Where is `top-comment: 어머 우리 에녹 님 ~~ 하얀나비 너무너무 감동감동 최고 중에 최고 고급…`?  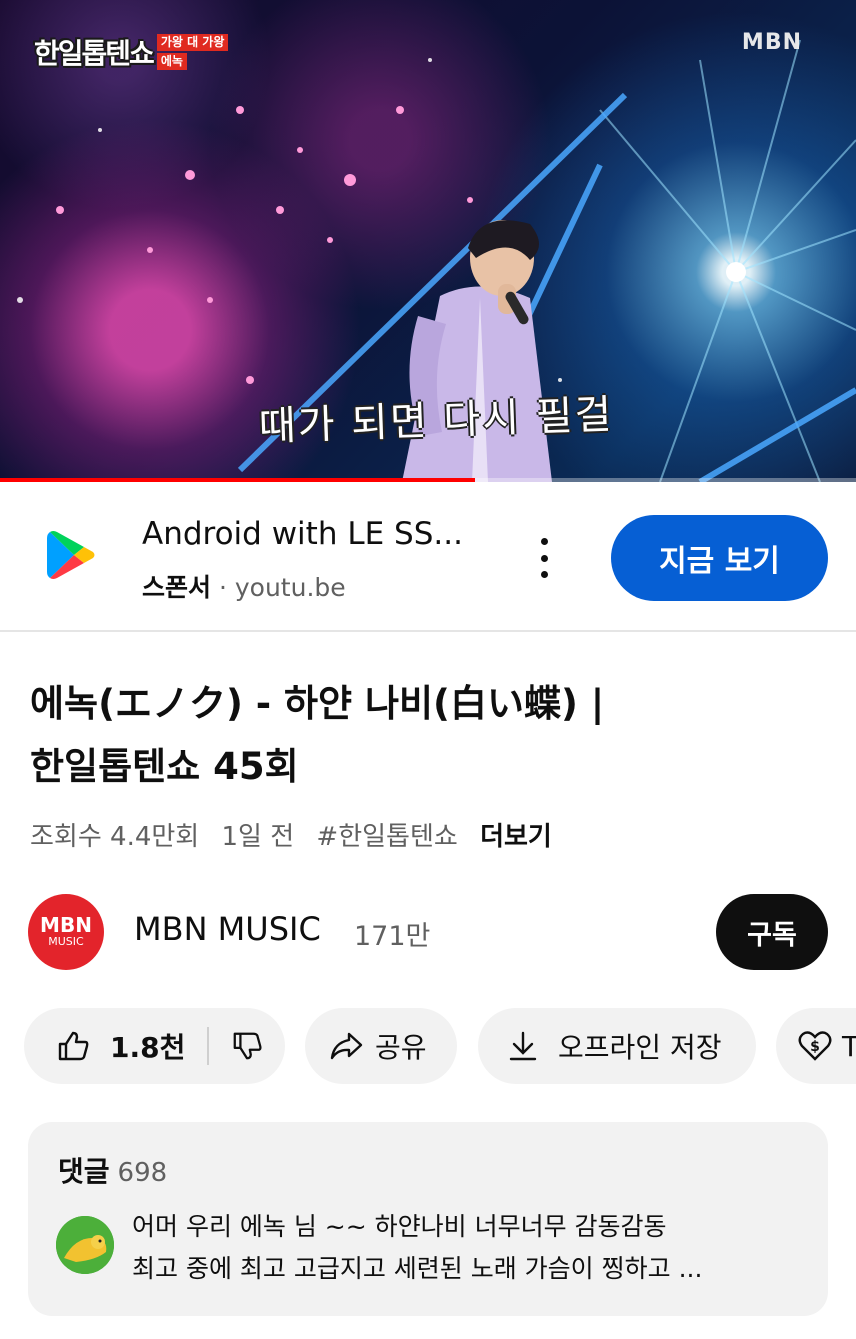
top-comment: 어머 우리 에녹 님 ~~ 하얀나비 너무너무 감동감동 최고 중에 최고 고급… is located at coordinates (468, 1248).